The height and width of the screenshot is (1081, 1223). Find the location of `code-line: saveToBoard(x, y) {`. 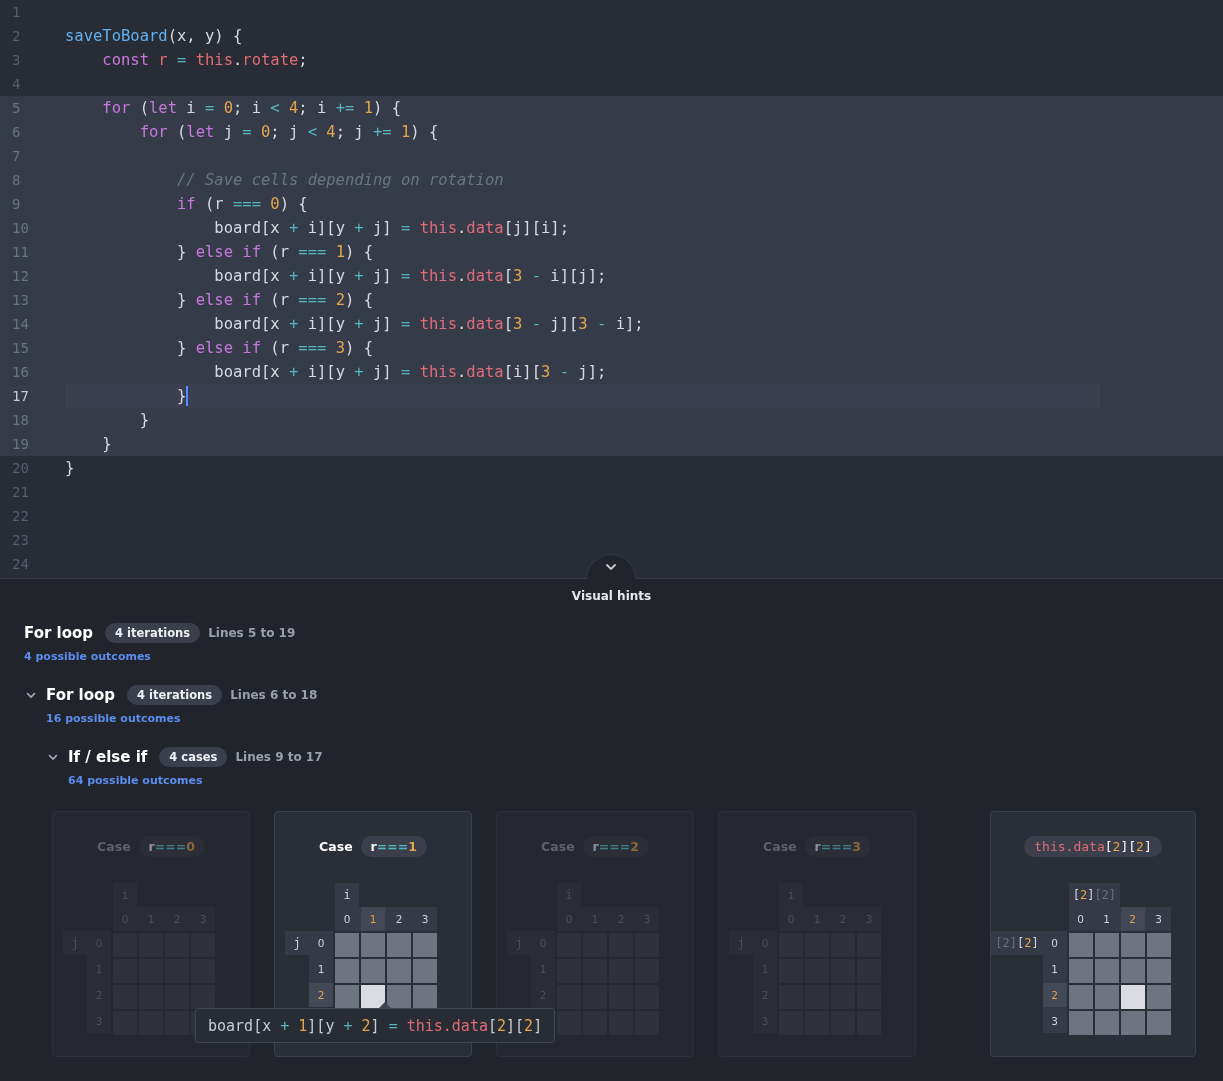

code-line: saveToBoard(x, y) { is located at coordinates (154, 36).